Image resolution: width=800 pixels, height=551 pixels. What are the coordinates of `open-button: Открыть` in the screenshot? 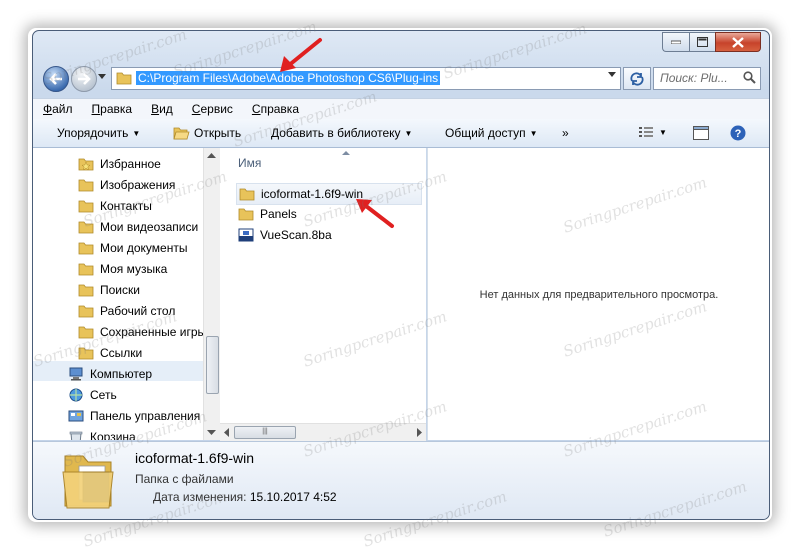 It's located at (207, 133).